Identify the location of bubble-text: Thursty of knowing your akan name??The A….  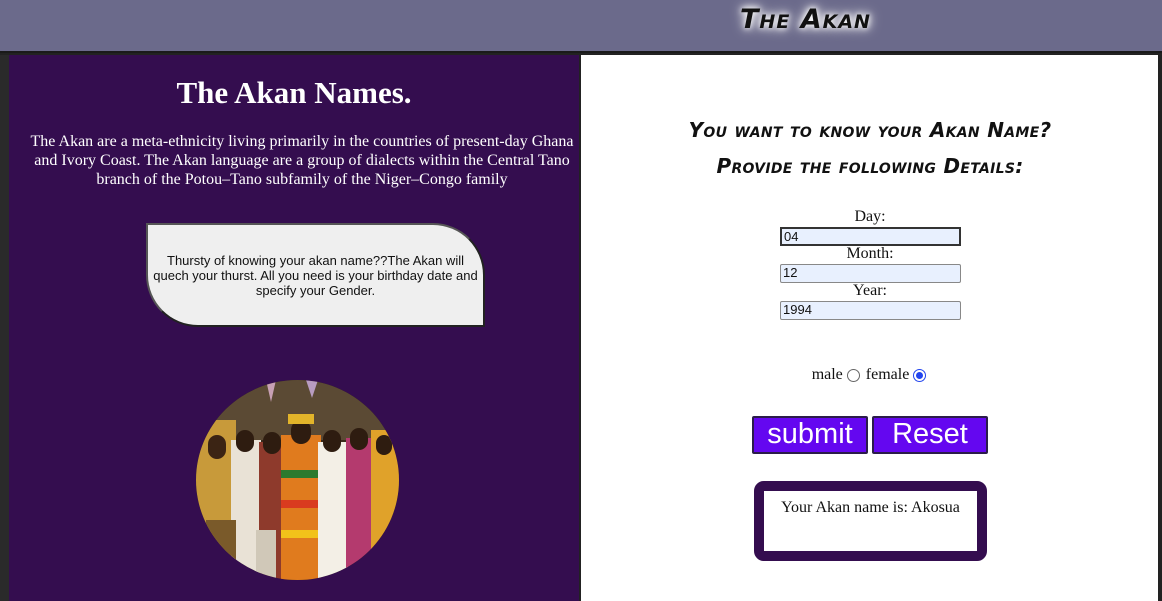
(315, 275).